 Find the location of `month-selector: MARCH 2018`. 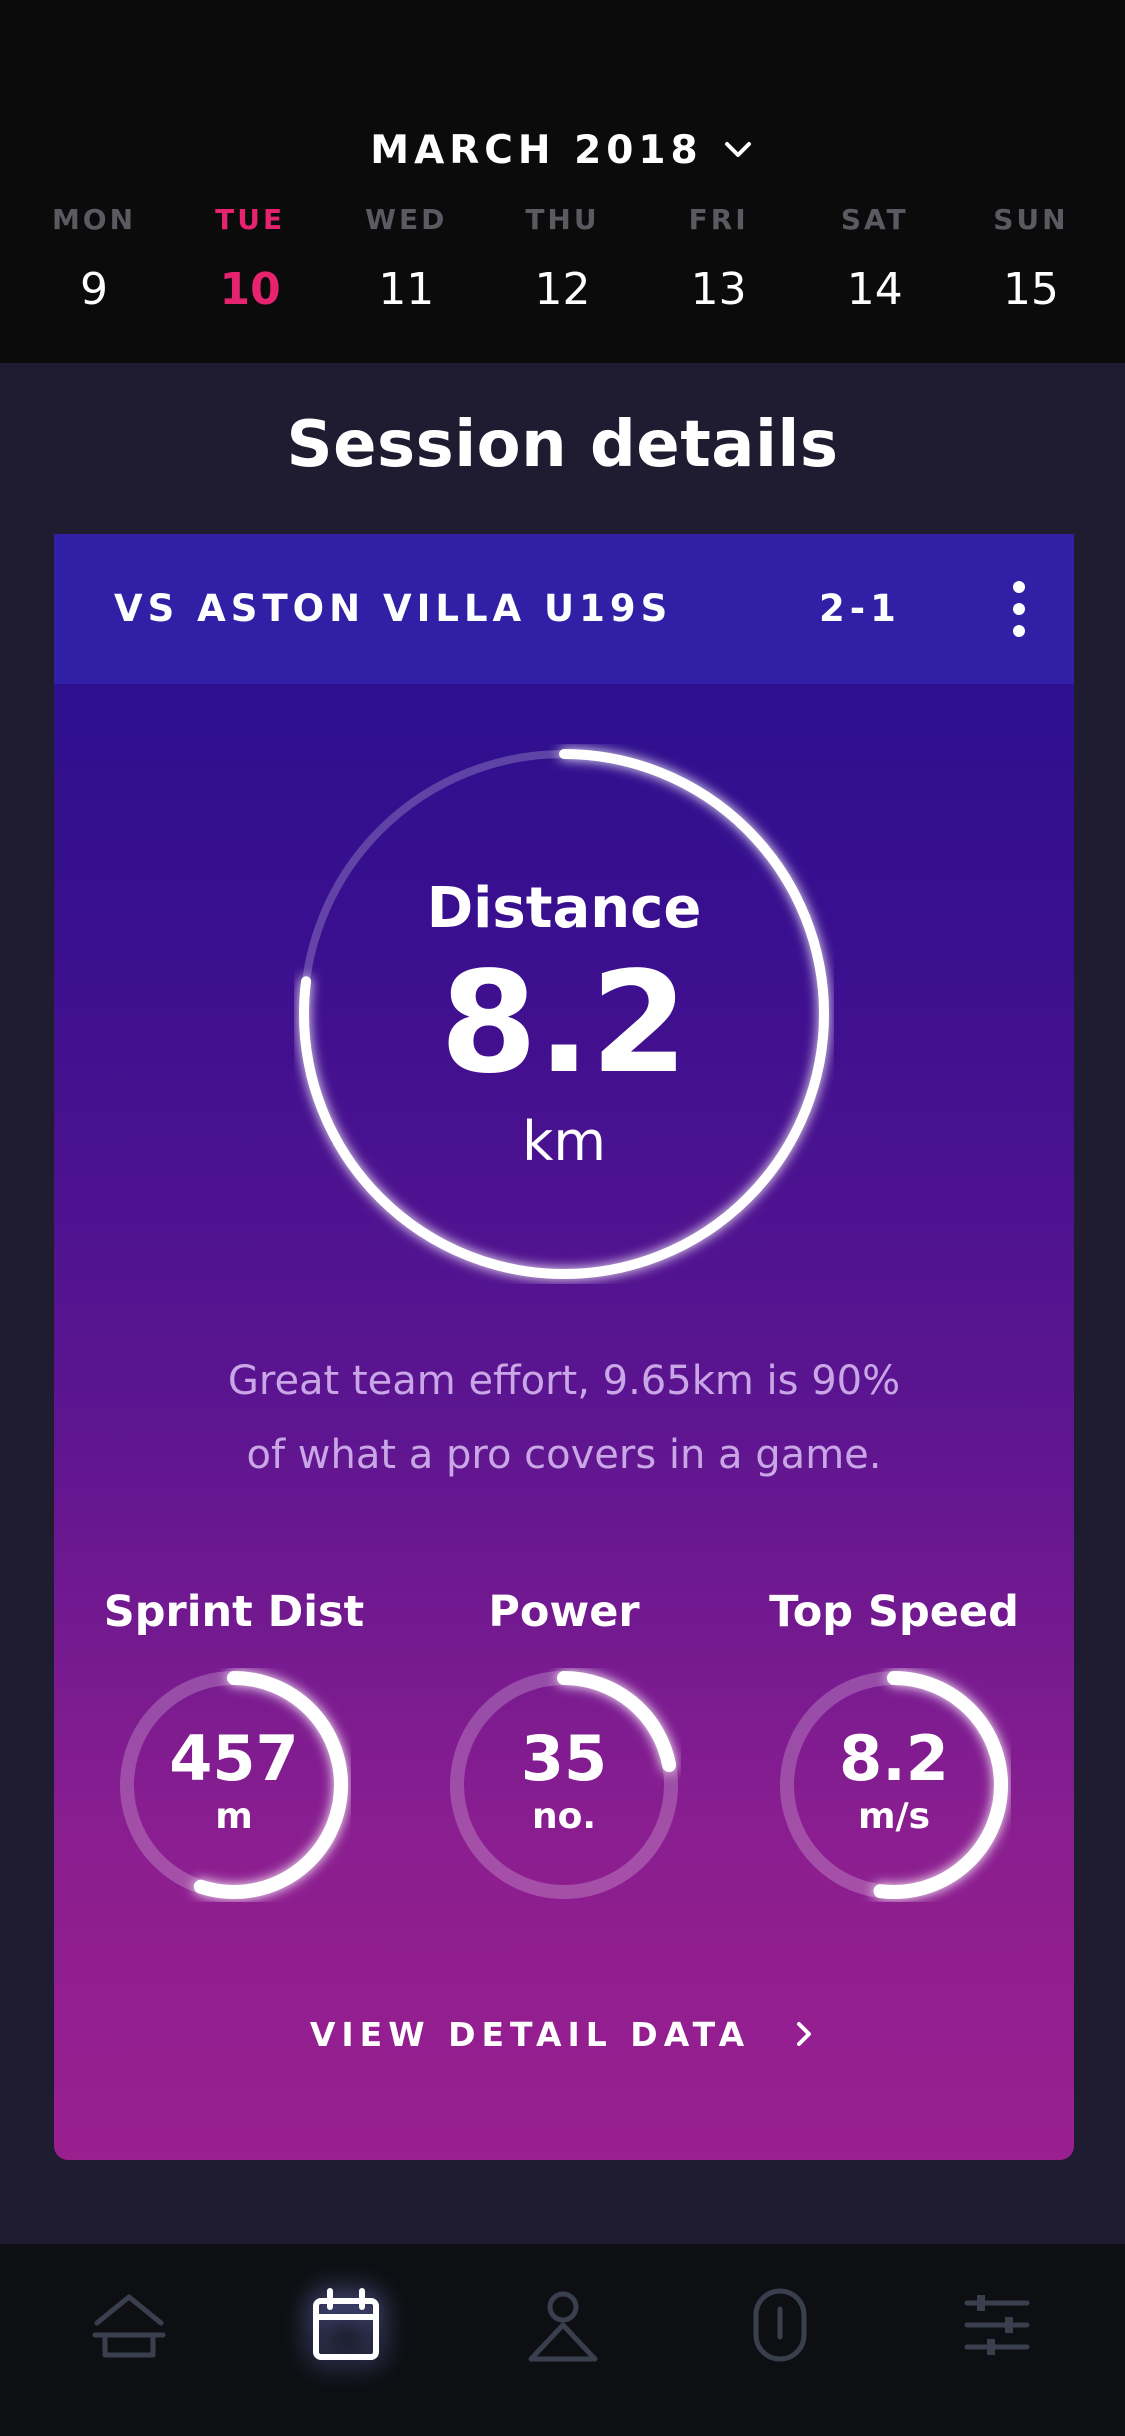

month-selector: MARCH 2018 is located at coordinates (562, 150).